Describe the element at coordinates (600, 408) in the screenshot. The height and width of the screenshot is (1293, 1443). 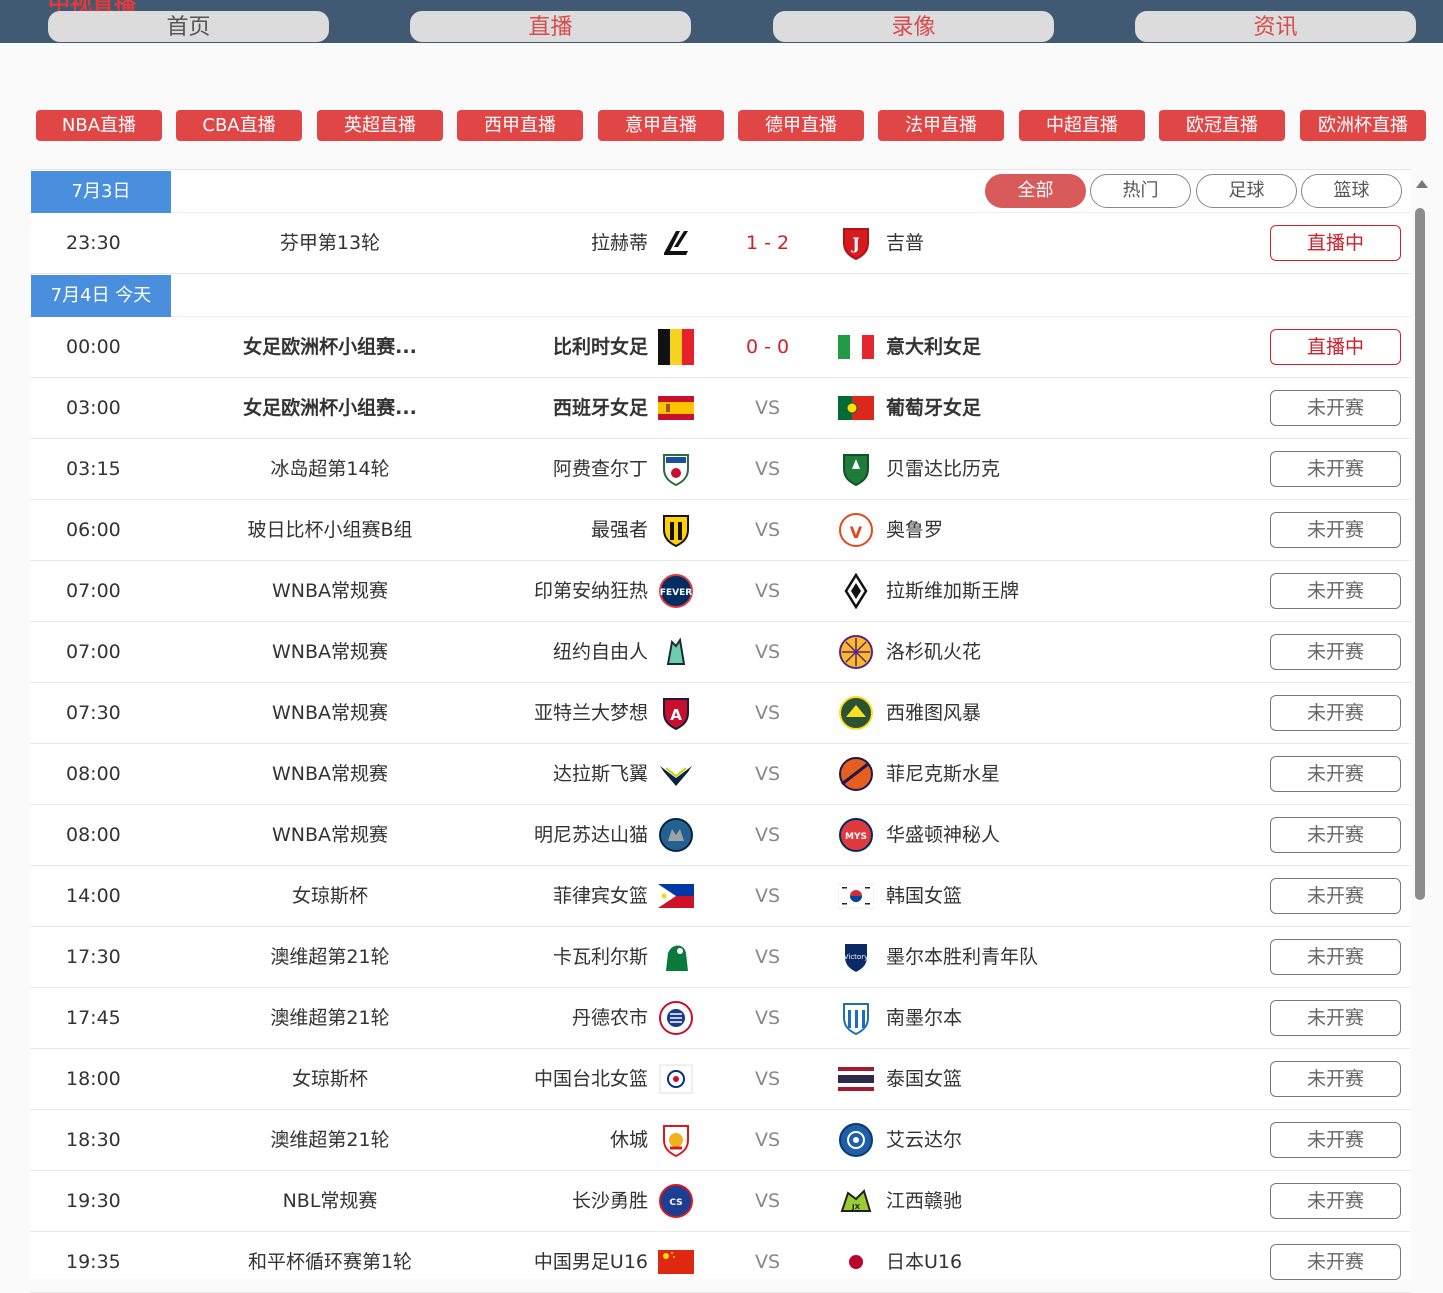
I see `home-team-name: 西班牙女足` at that location.